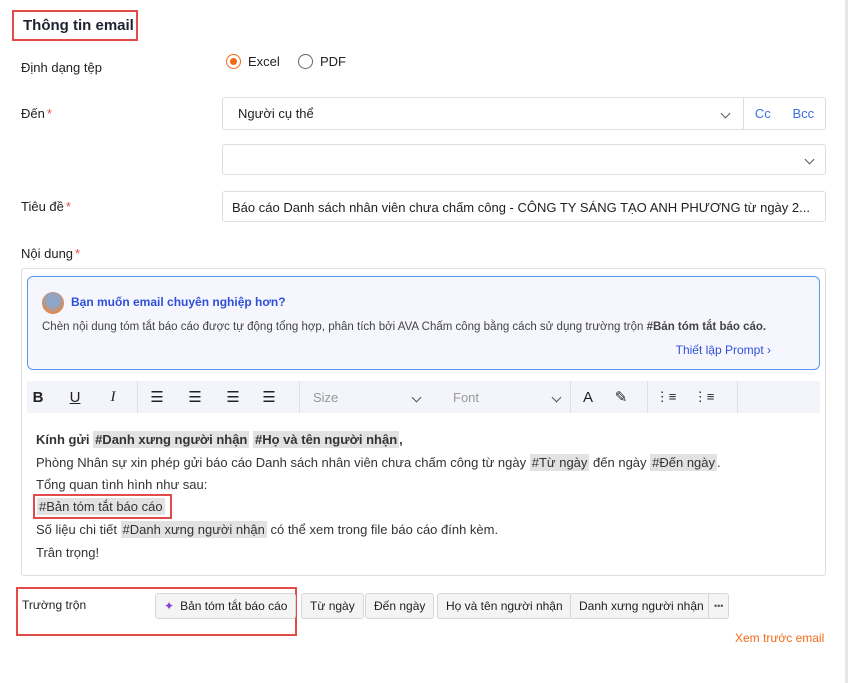 Image resolution: width=848 pixels, height=683 pixels. What do you see at coordinates (706, 327) in the screenshot?
I see `banner-text-bold: #Bản tóm tắt báo cáo.` at bounding box center [706, 327].